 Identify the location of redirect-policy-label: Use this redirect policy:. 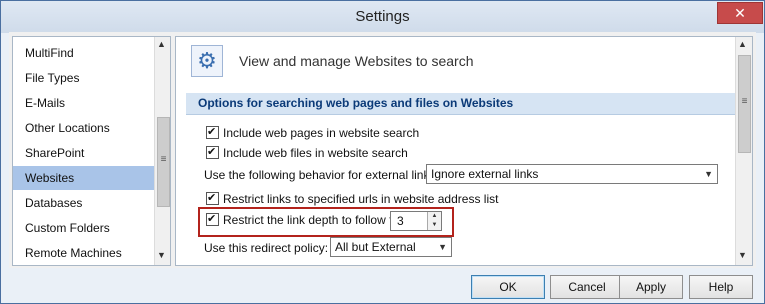
(266, 248).